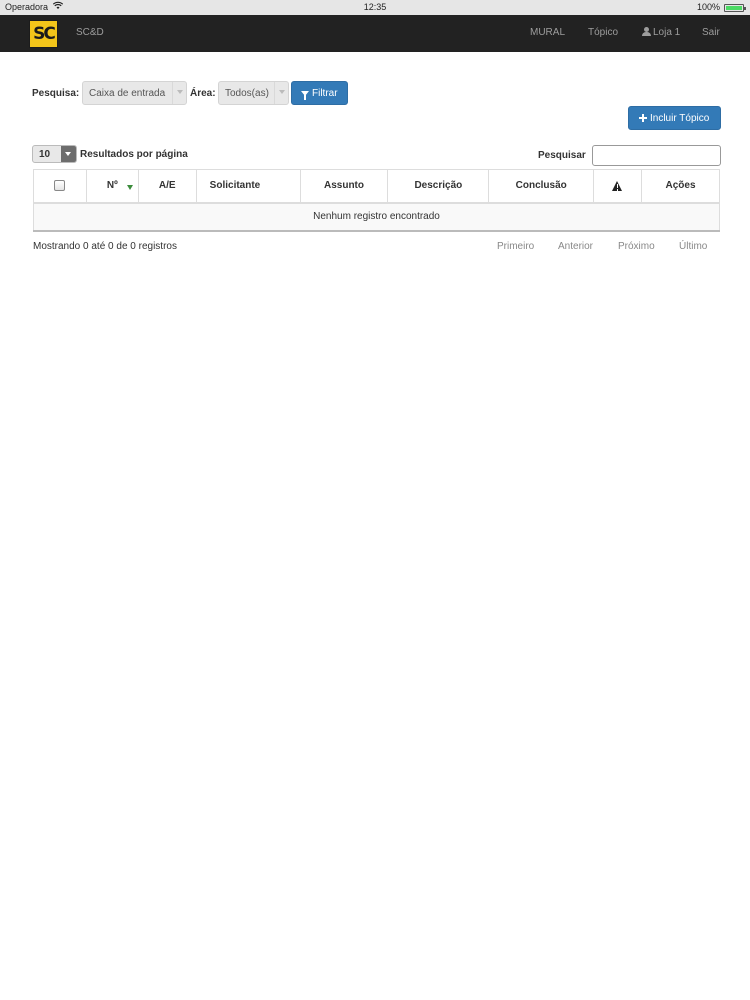 The height and width of the screenshot is (1000, 750). Describe the element at coordinates (375, 33) in the screenshot. I see `navbar: SC SC&D MURAL Tópico Loja 1 Sair` at that location.